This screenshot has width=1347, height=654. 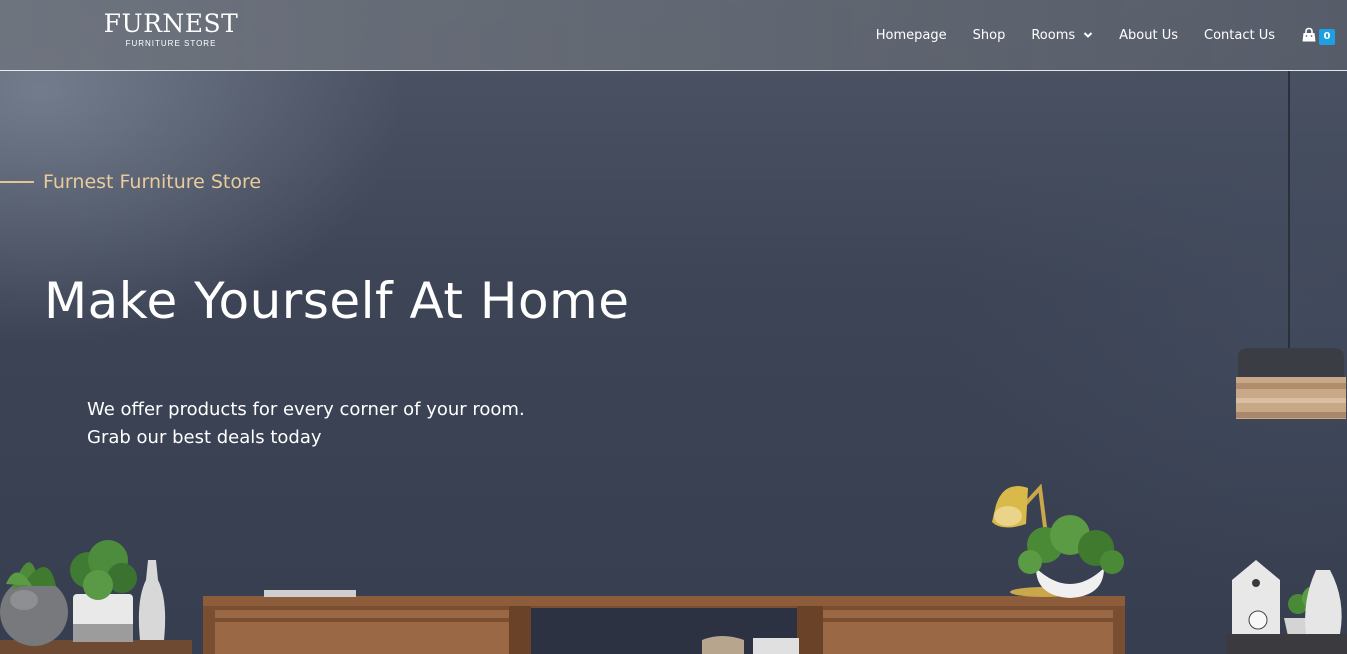 I want to click on side-table, so click(x=1286, y=644).